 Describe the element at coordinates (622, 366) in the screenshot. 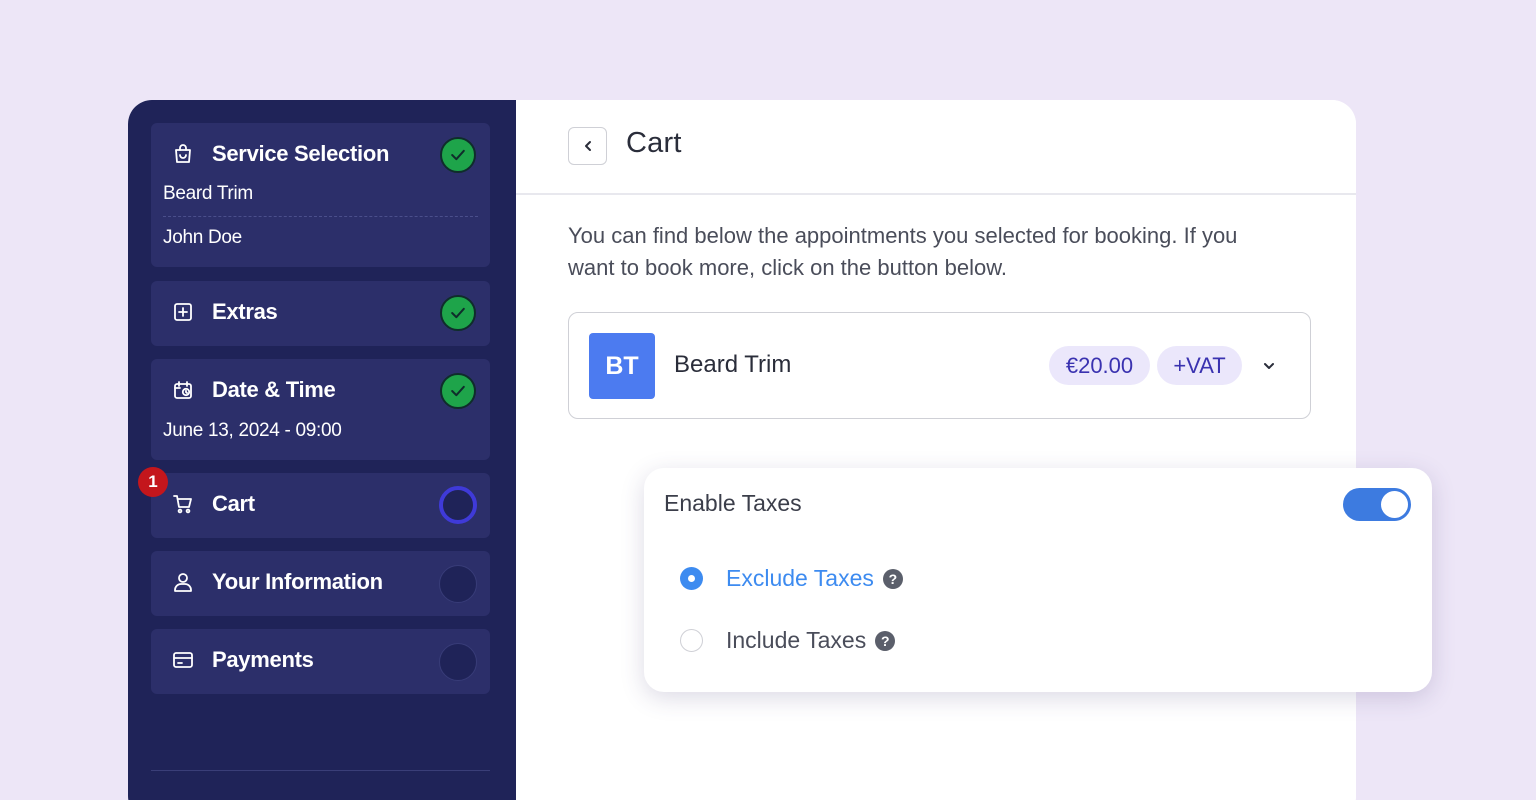

I see `service-avatar: BT` at that location.